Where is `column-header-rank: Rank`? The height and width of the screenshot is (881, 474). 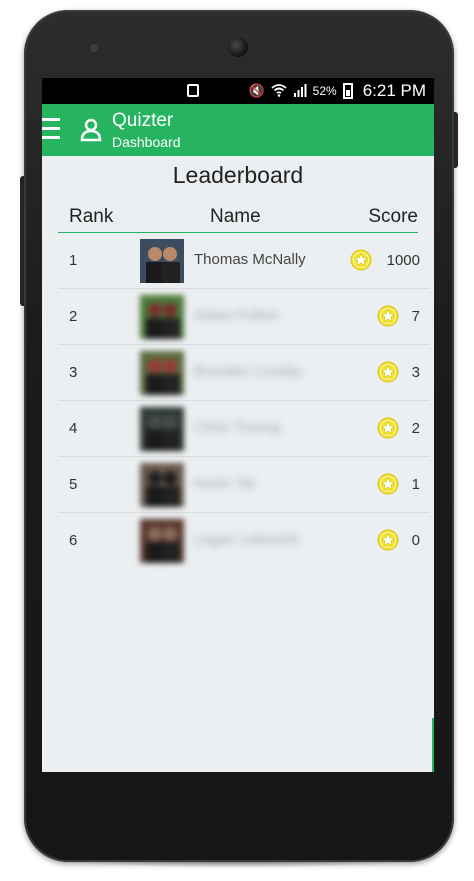
column-header-rank: Rank is located at coordinates (91, 216).